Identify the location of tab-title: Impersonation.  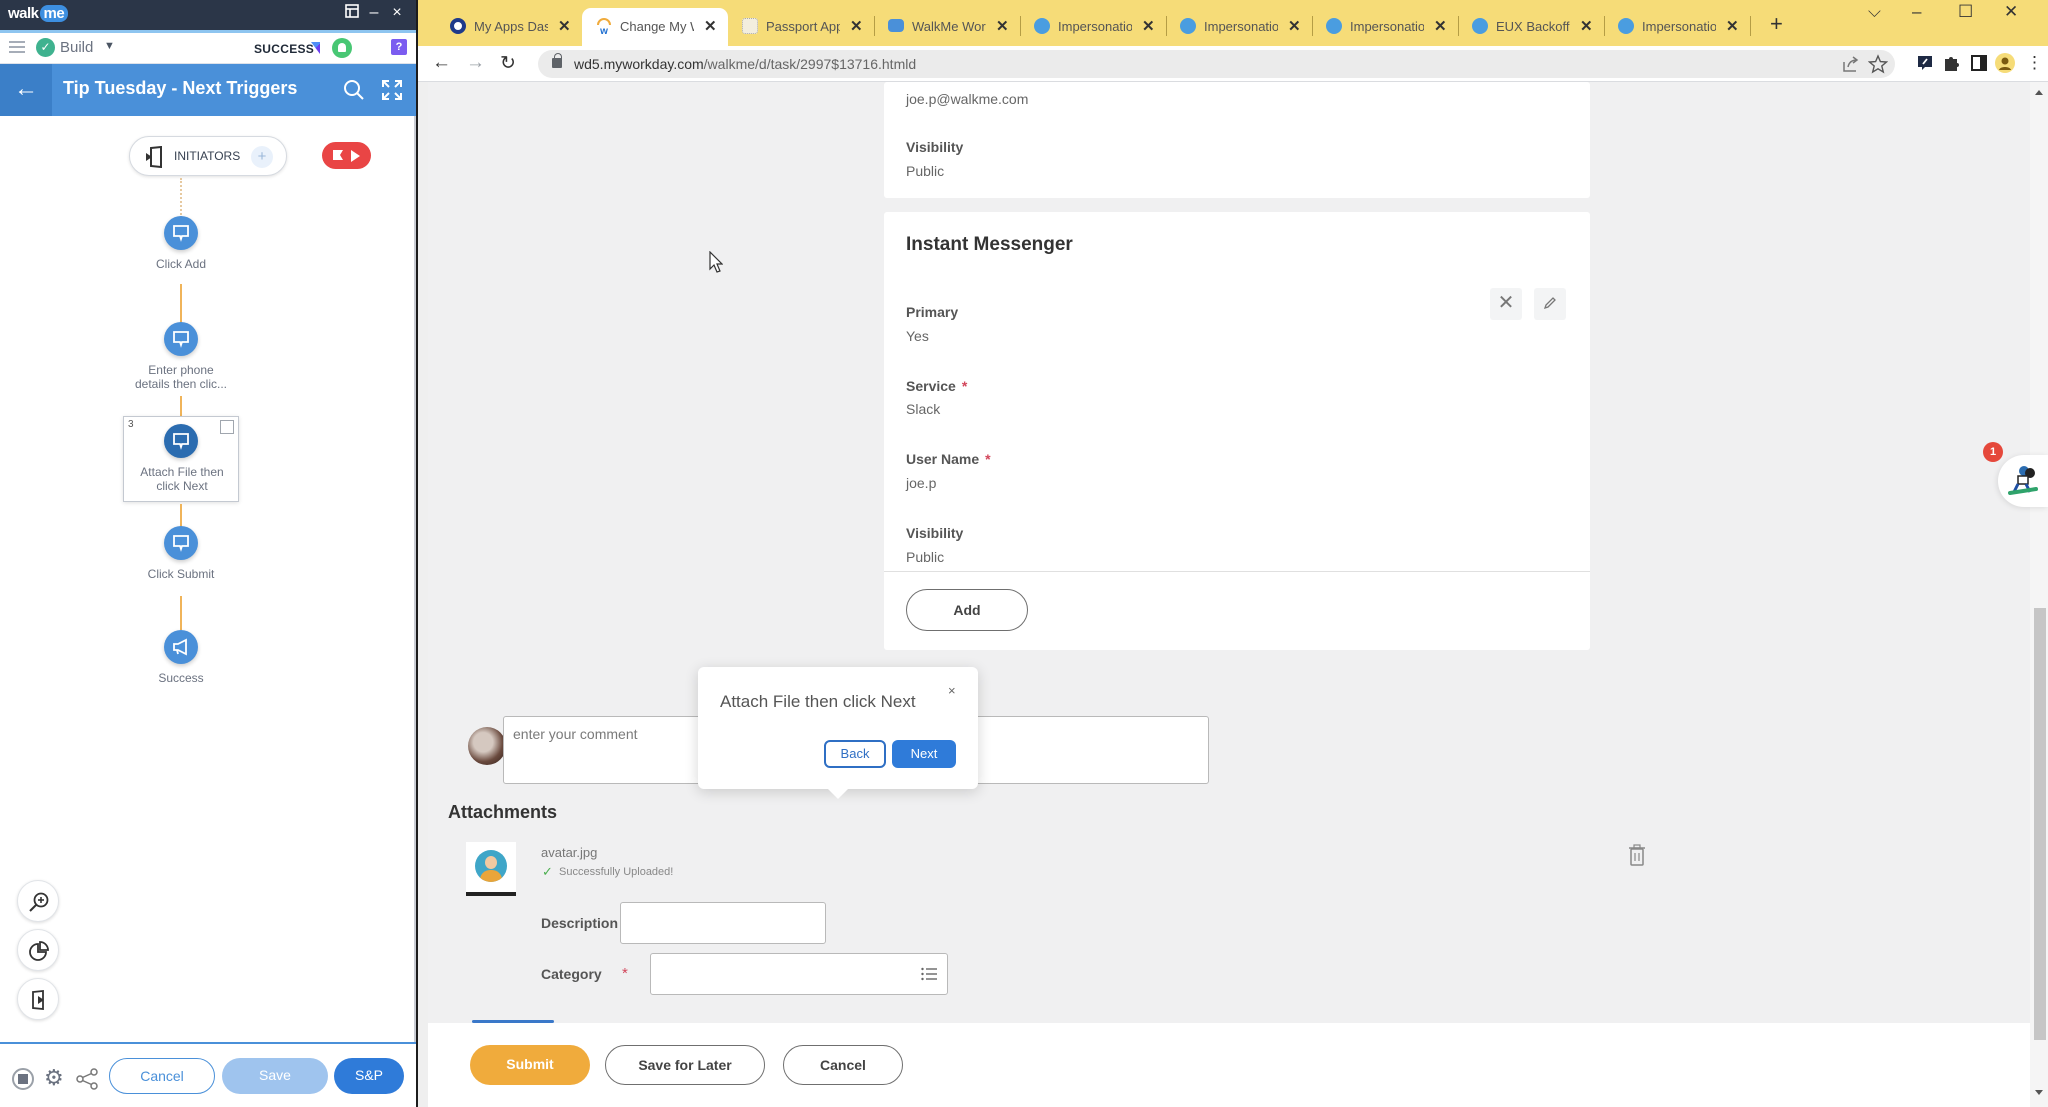
(1095, 26).